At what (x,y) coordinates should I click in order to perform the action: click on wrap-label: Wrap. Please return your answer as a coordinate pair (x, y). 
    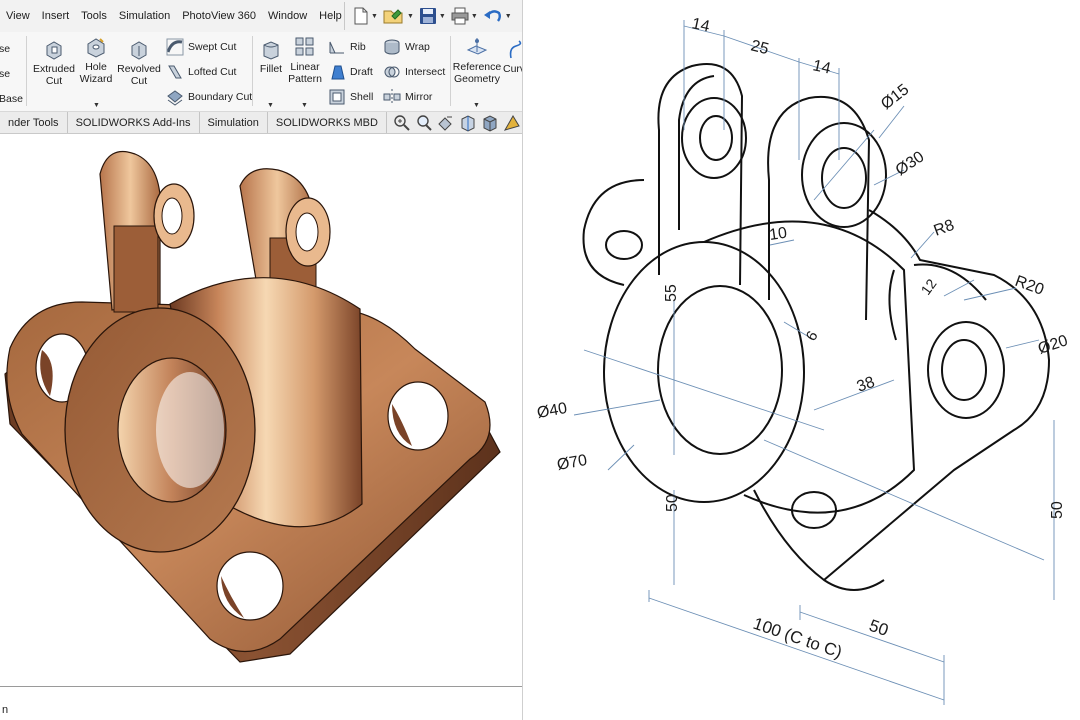
    Looking at the image, I should click on (417, 47).